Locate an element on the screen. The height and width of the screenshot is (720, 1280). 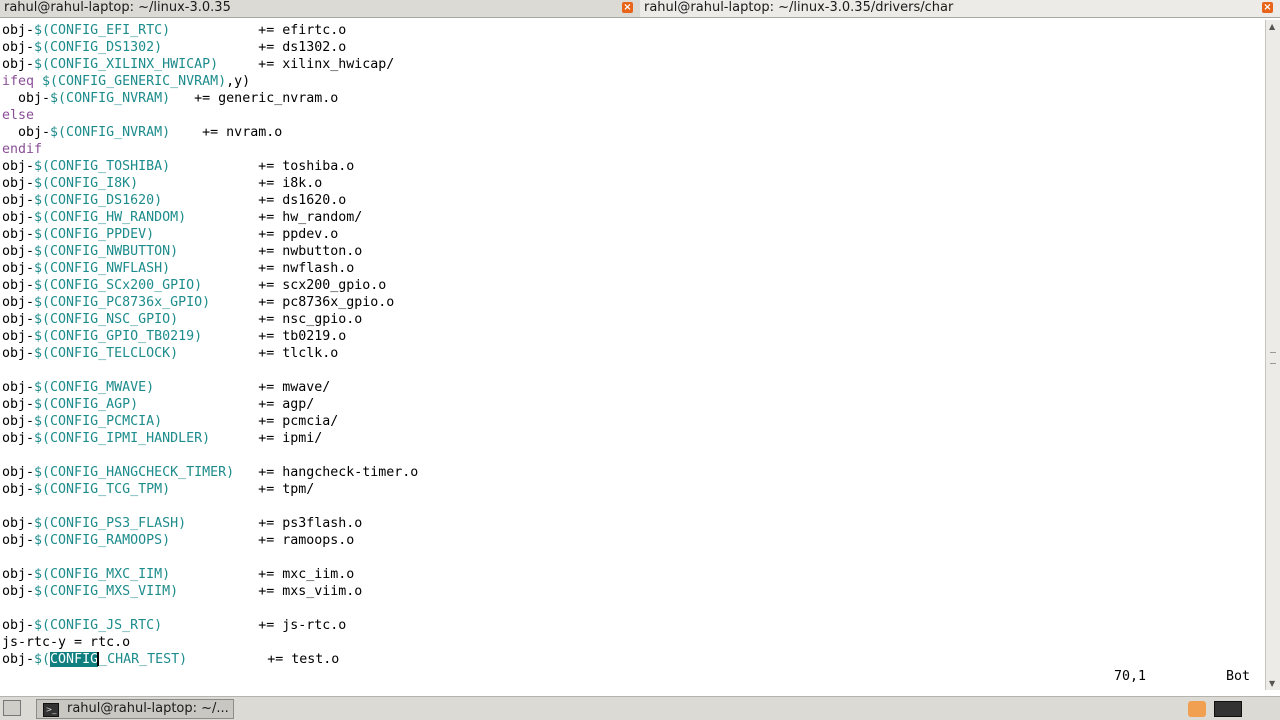
config-variable: $(CONFIG_GPIO_TB0219) is located at coordinates (118, 336).